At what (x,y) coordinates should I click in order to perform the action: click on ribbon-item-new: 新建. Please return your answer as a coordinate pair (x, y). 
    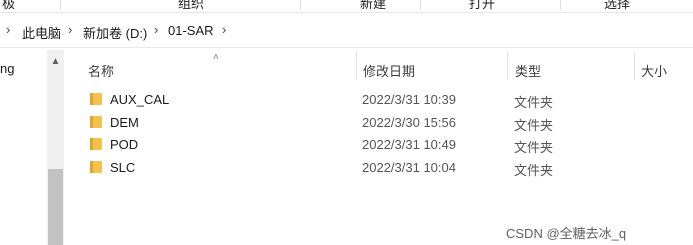
    Looking at the image, I should click on (373, 6).